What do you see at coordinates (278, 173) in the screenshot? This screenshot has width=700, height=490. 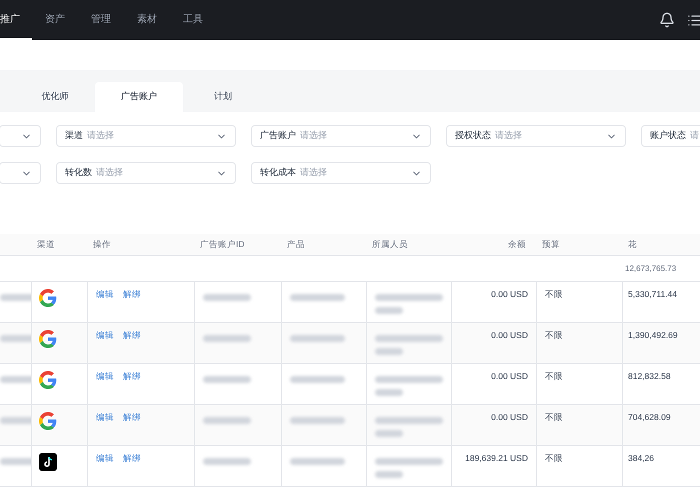 I see `field-label: 转化成本` at bounding box center [278, 173].